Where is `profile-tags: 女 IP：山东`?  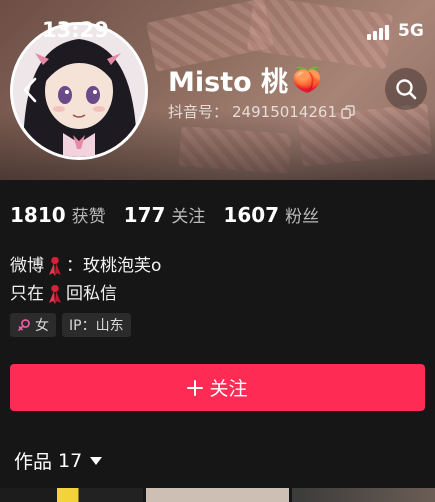
profile-tags: 女 IP：山东 is located at coordinates (70, 325).